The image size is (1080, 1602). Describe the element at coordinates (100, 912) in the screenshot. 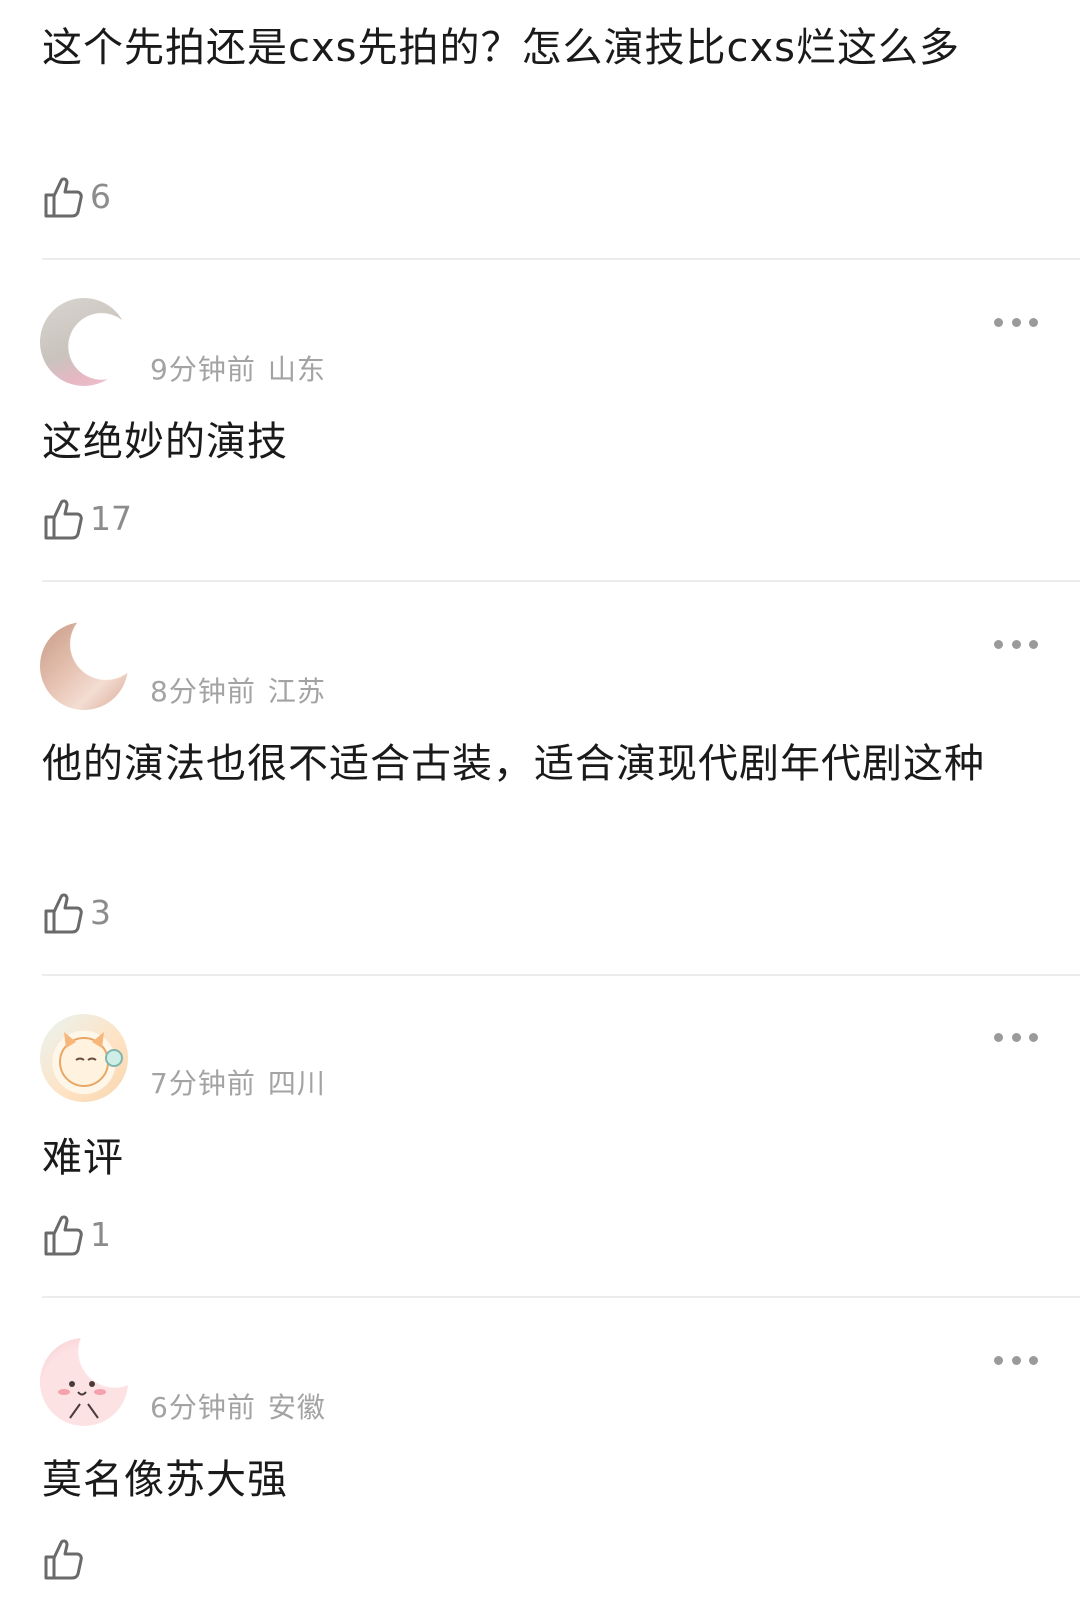

I see `like-count: 3` at that location.